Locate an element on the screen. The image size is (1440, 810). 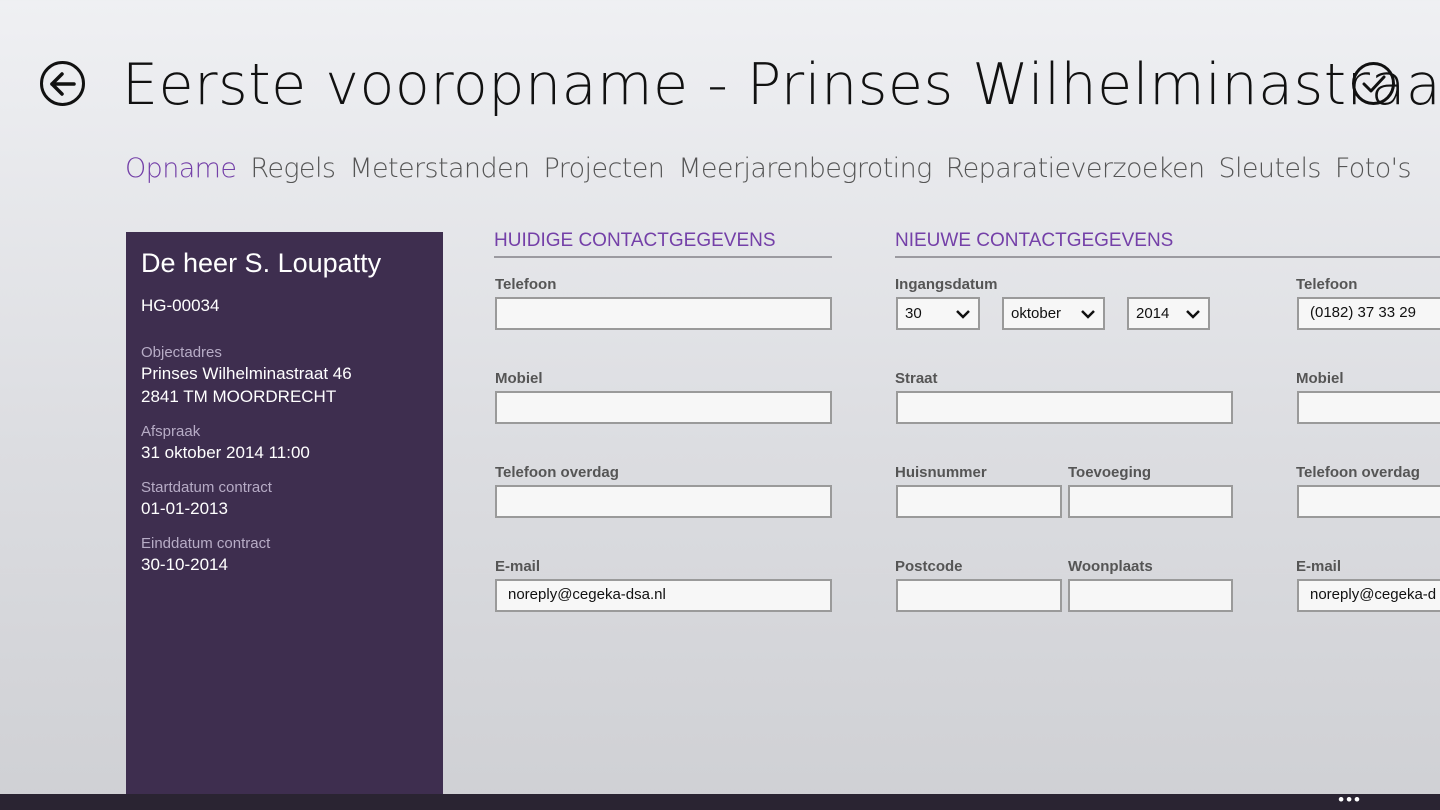
confirm-button is located at coordinates (1373, 83).